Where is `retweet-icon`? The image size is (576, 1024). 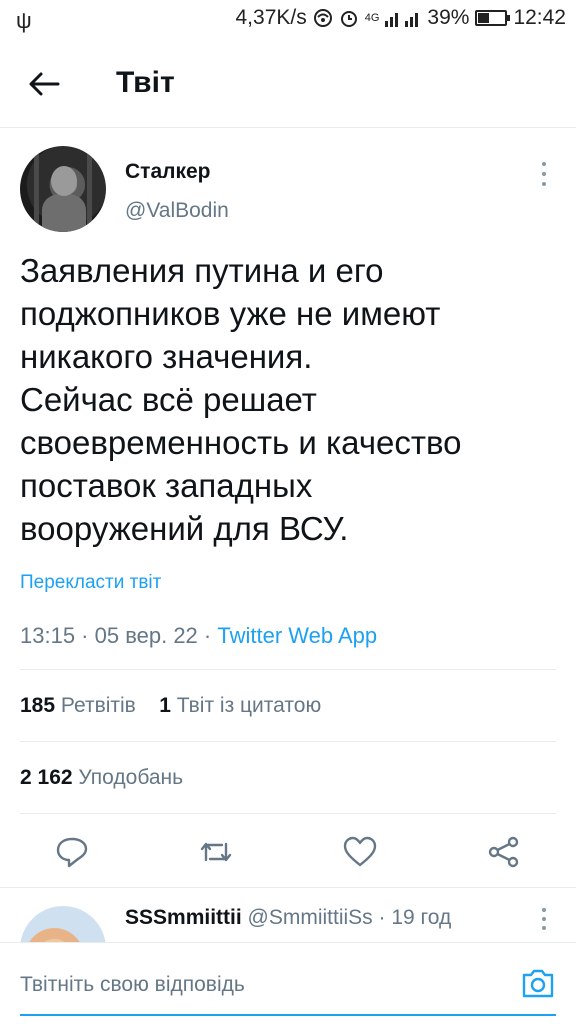 retweet-icon is located at coordinates (216, 852).